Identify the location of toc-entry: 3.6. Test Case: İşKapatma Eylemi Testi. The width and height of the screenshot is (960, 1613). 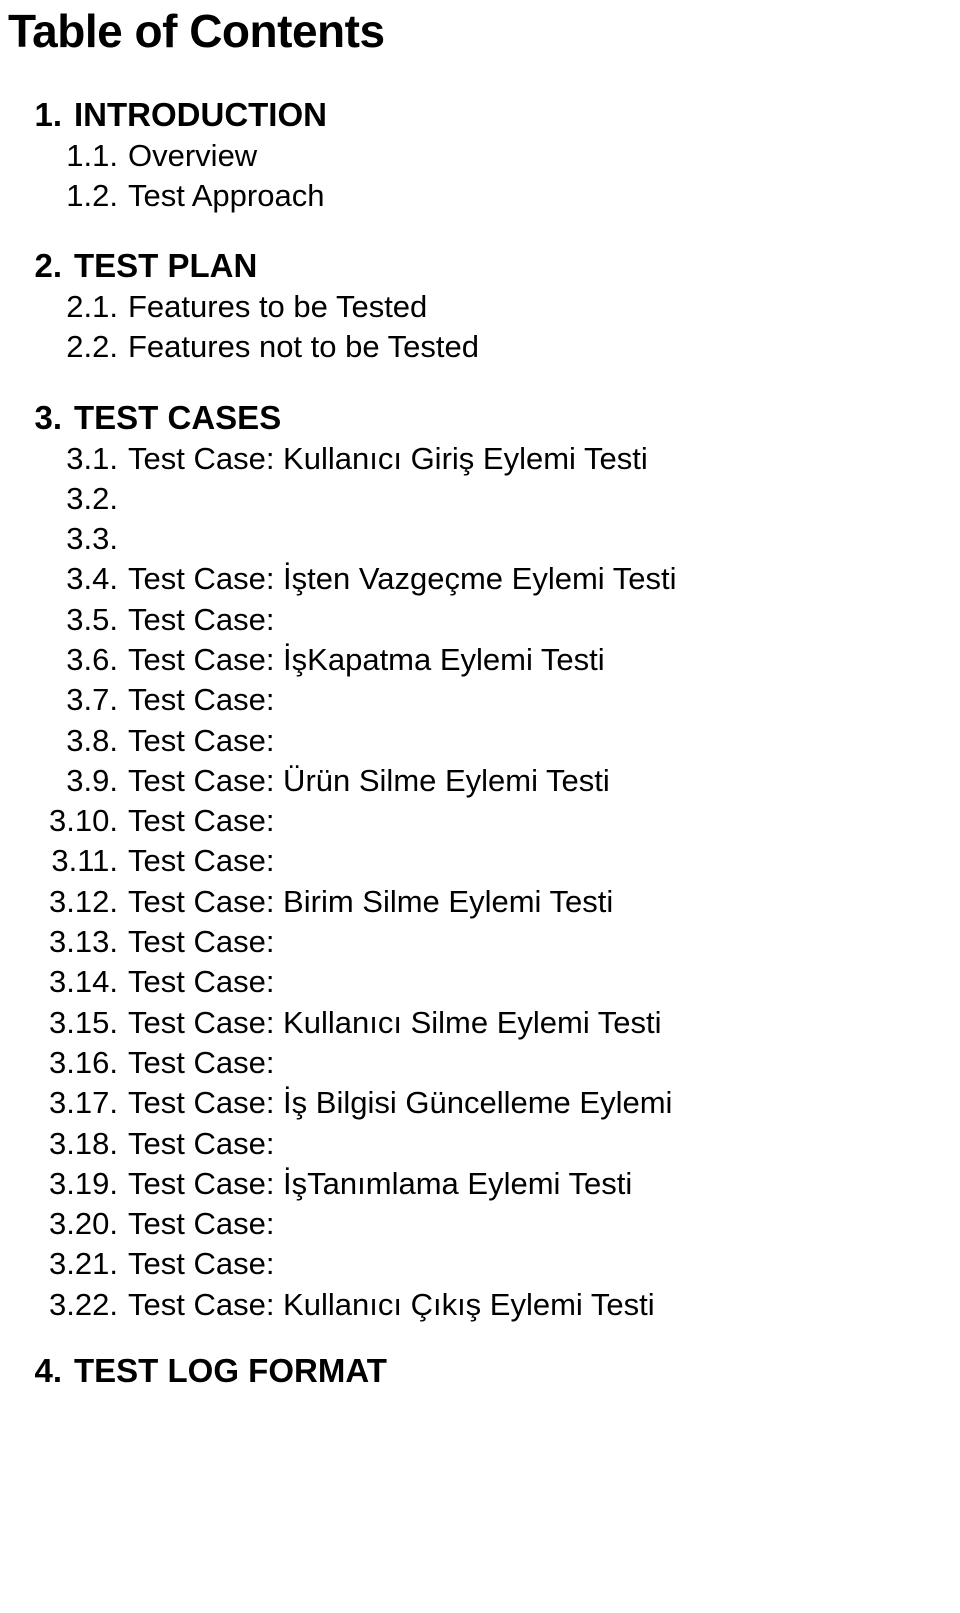
(480, 660).